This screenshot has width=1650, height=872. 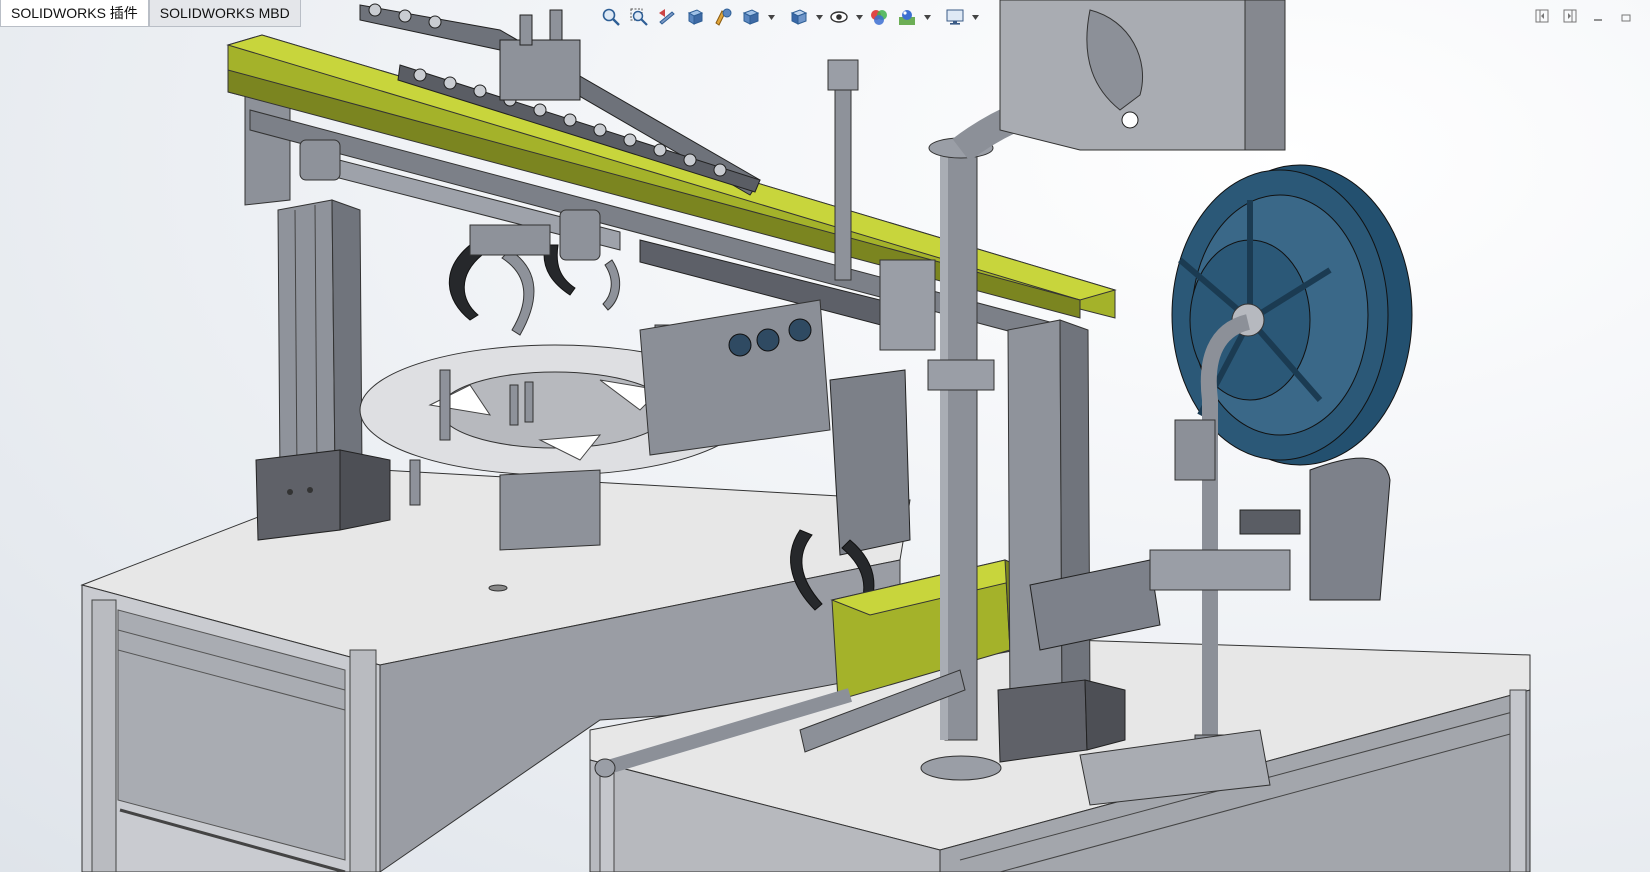 I want to click on view-orientation-icon, so click(x=751, y=17).